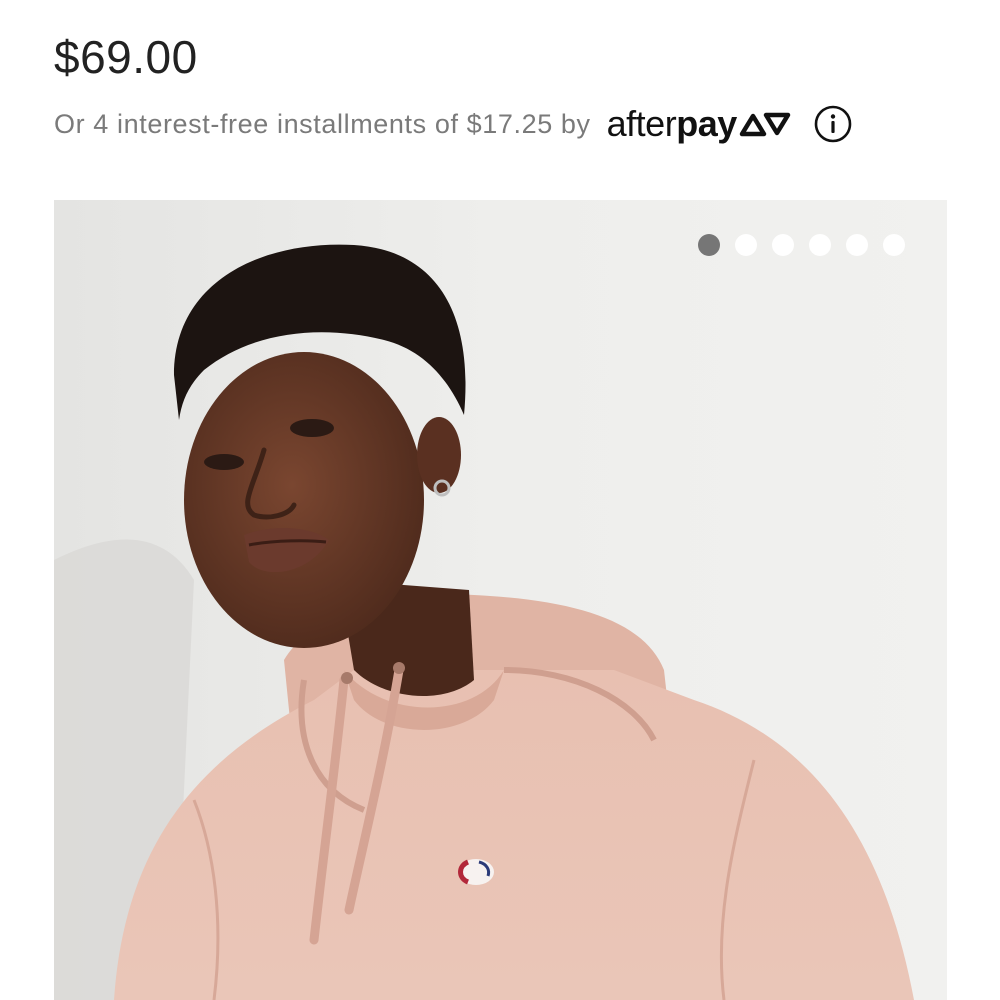 This screenshot has width=1000, height=1000. What do you see at coordinates (126, 57) in the screenshot?
I see `product-price: $69.00` at bounding box center [126, 57].